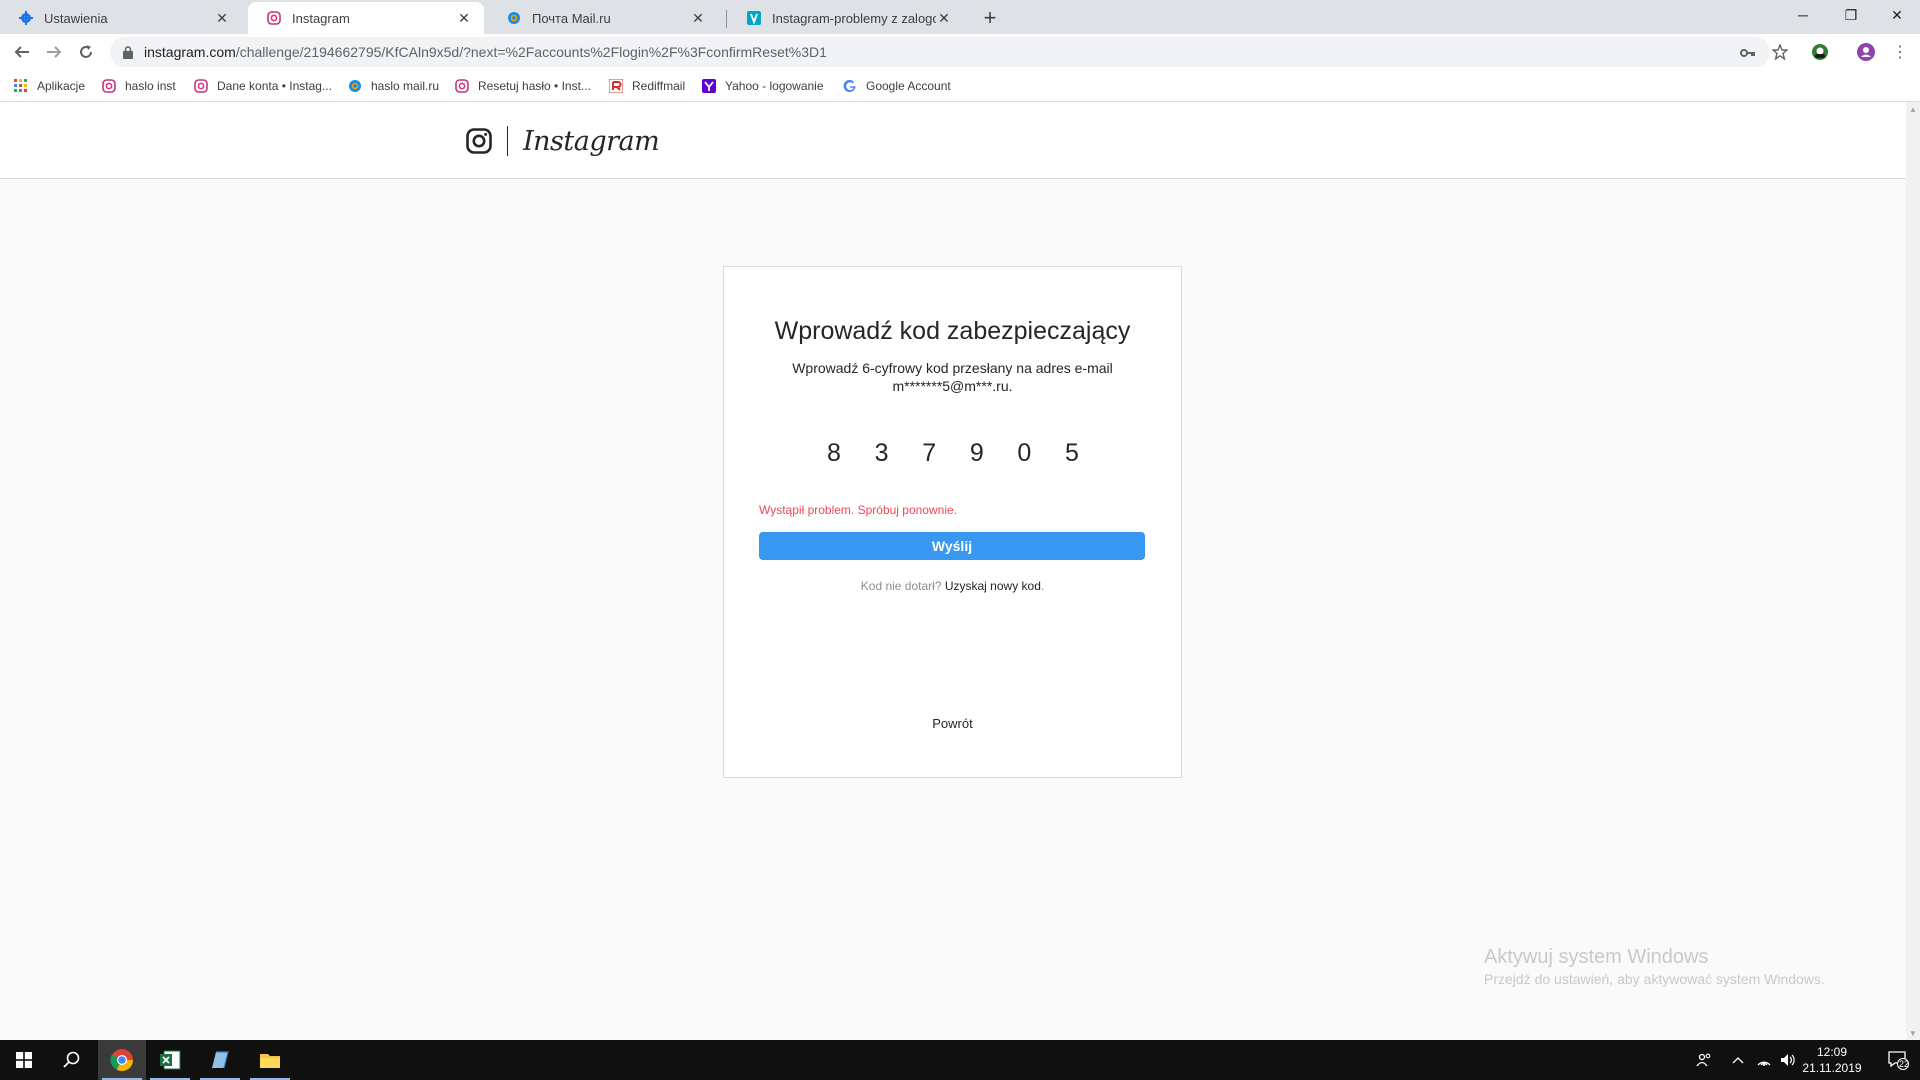 This screenshot has height=1080, width=1920. Describe the element at coordinates (1832, 1060) in the screenshot. I see `taskbar-clock: 12:09 21.11.2019` at that location.